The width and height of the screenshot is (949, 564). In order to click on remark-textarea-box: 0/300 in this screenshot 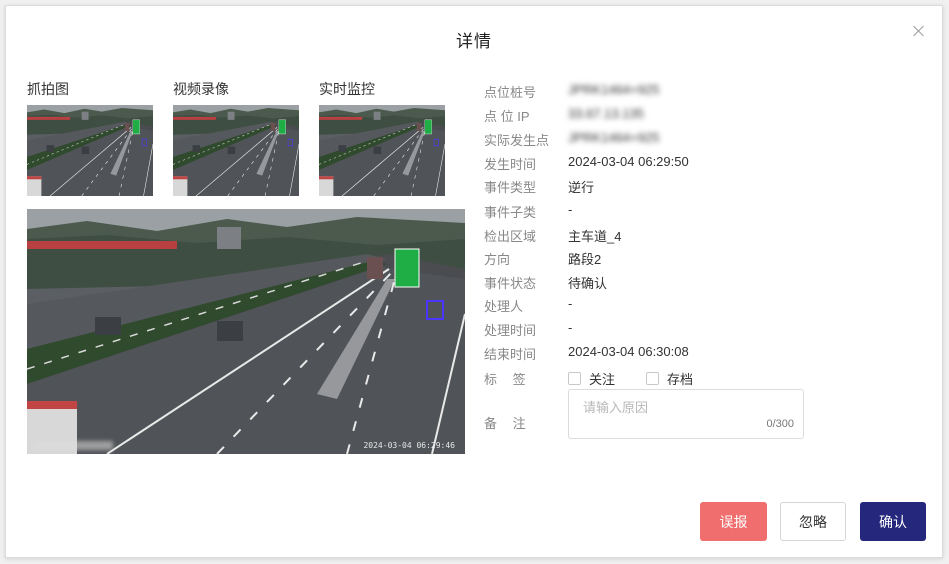, I will do `click(686, 414)`.